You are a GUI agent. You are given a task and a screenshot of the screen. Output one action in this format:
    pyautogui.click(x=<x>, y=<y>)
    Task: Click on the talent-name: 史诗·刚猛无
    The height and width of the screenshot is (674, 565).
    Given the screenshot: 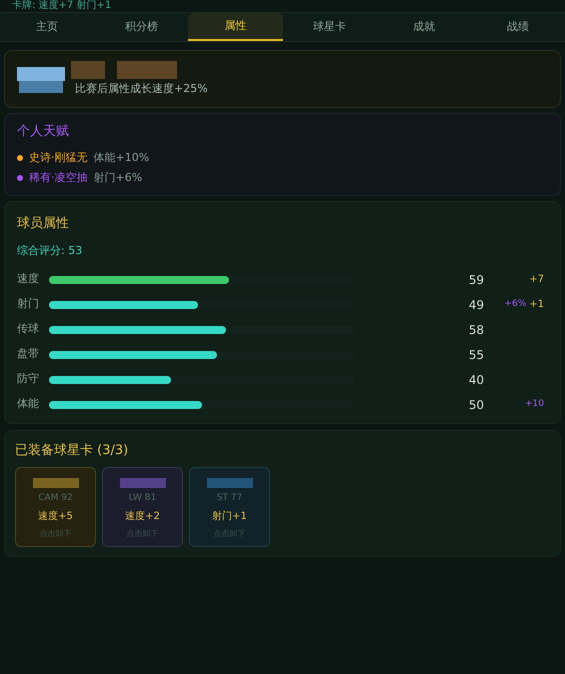 What is the action you would take?
    pyautogui.click(x=58, y=158)
    